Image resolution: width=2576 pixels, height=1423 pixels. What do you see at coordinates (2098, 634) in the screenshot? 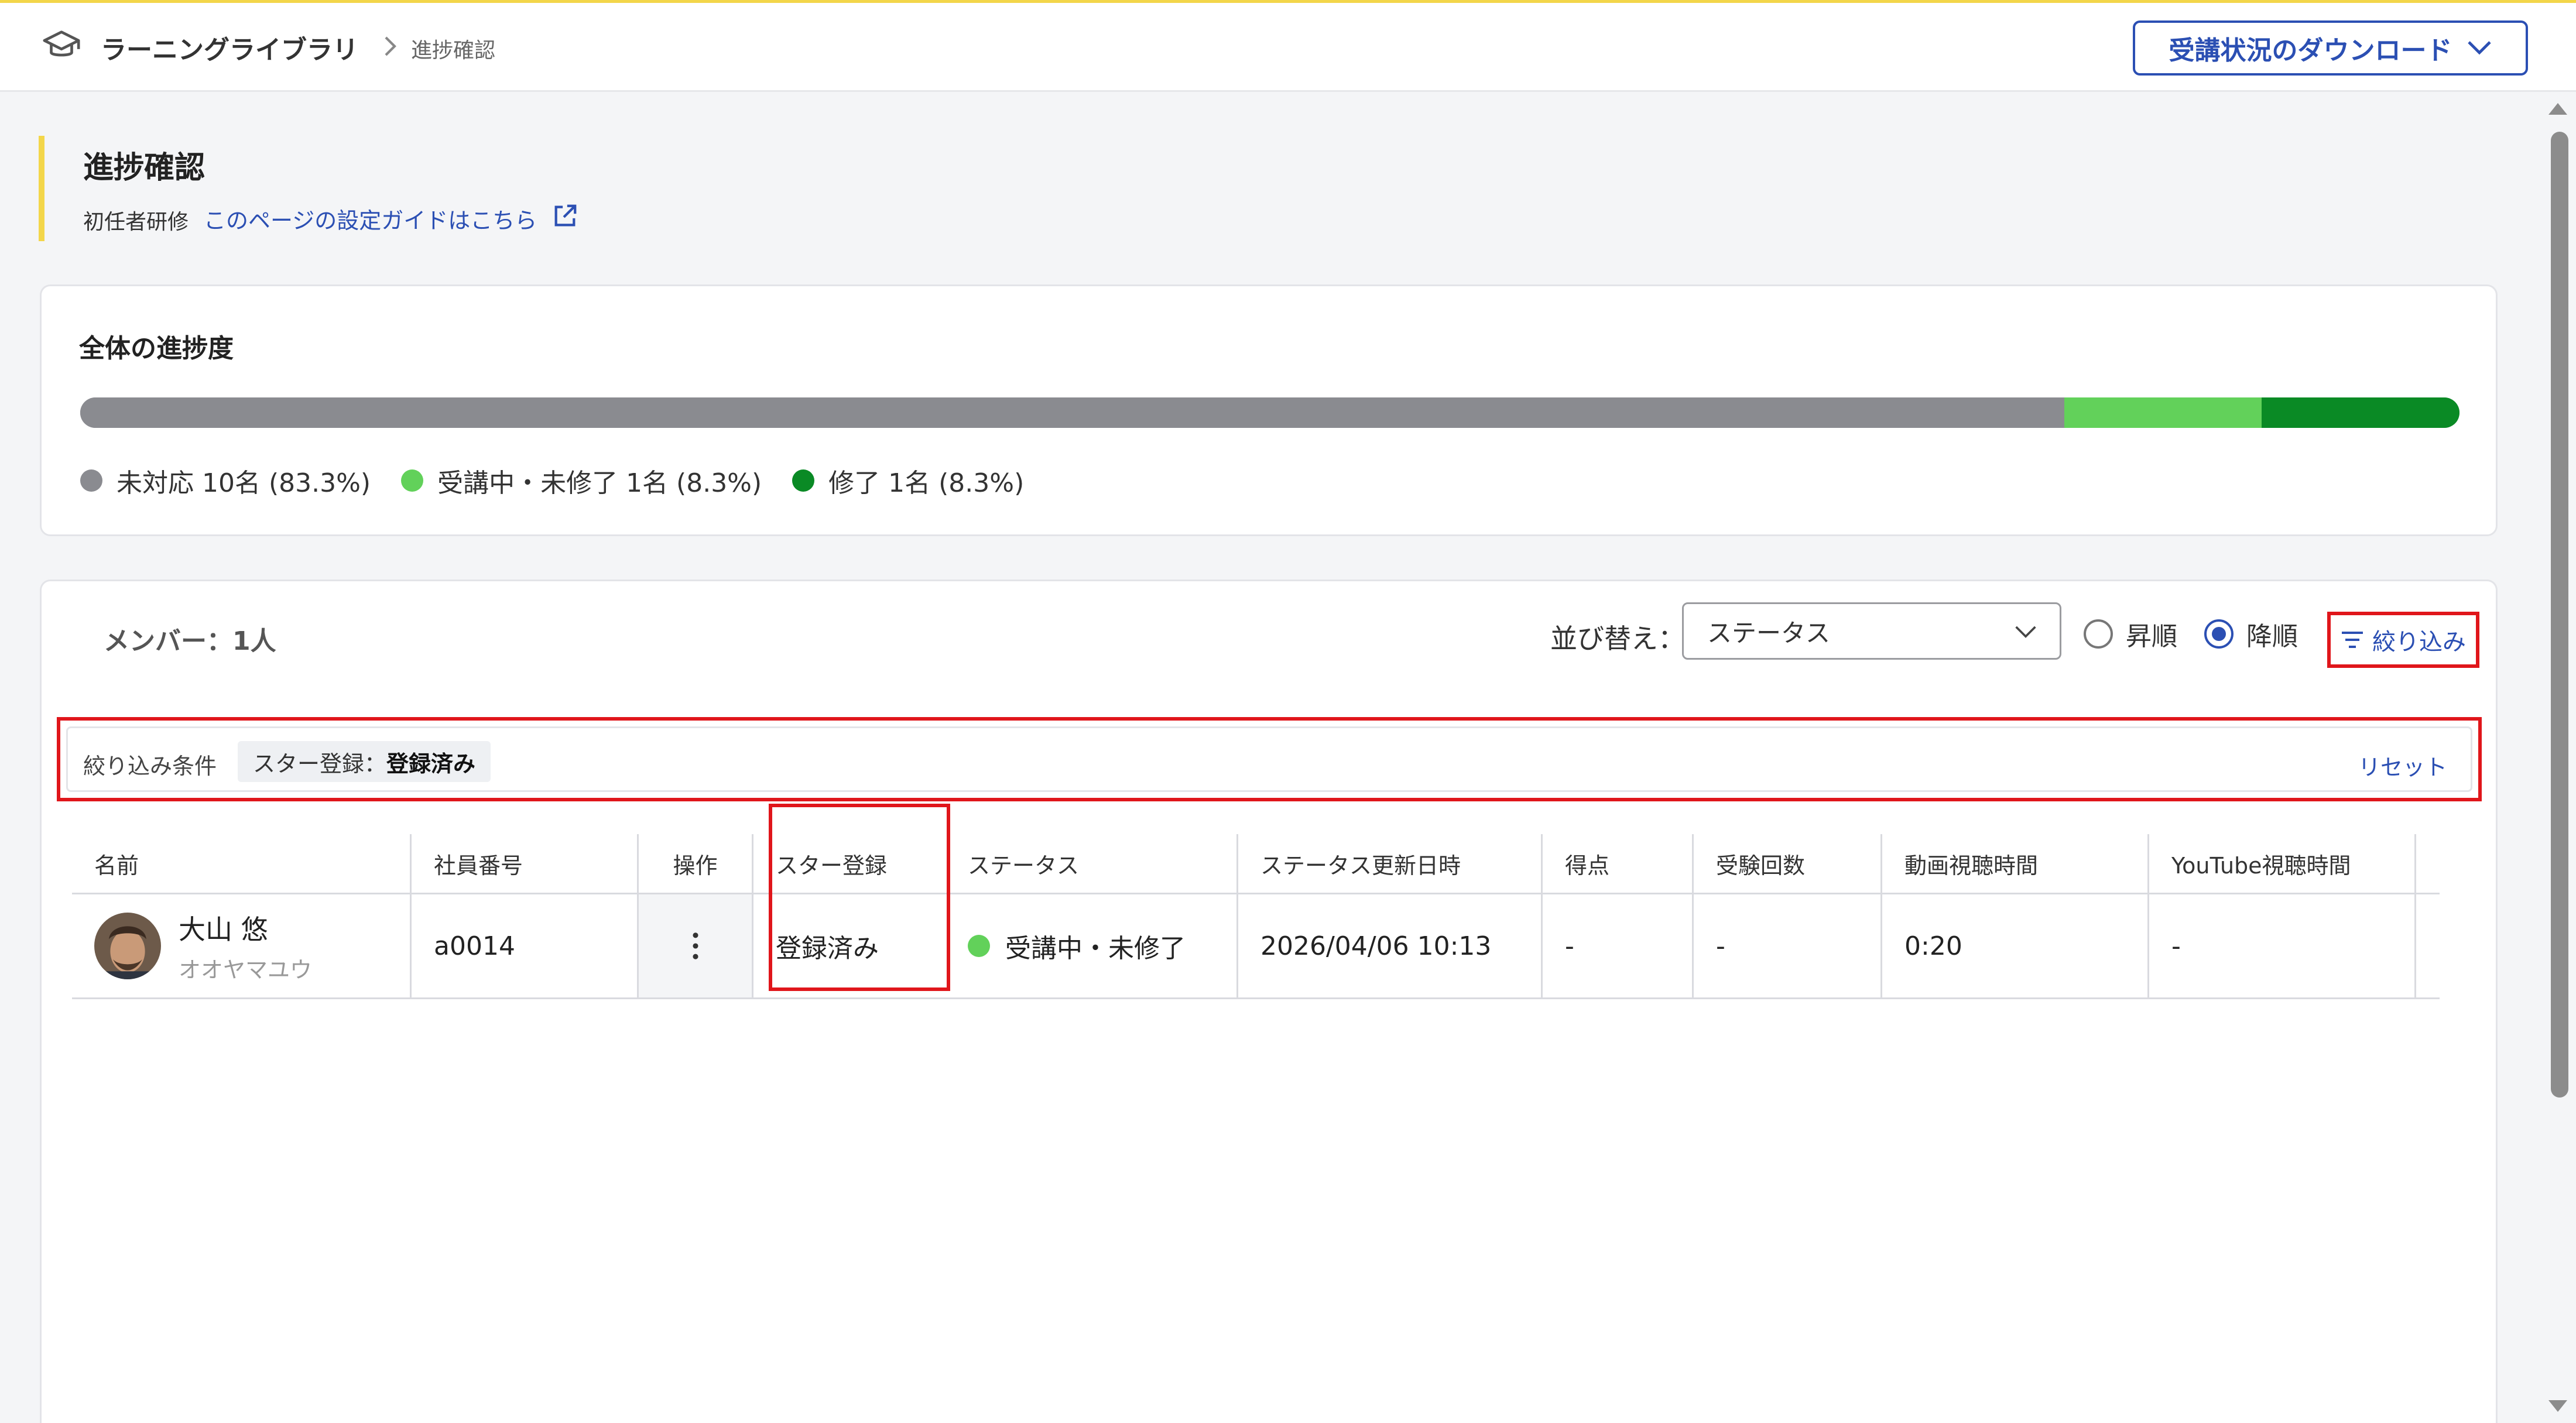
I see `radio-asc-icon` at bounding box center [2098, 634].